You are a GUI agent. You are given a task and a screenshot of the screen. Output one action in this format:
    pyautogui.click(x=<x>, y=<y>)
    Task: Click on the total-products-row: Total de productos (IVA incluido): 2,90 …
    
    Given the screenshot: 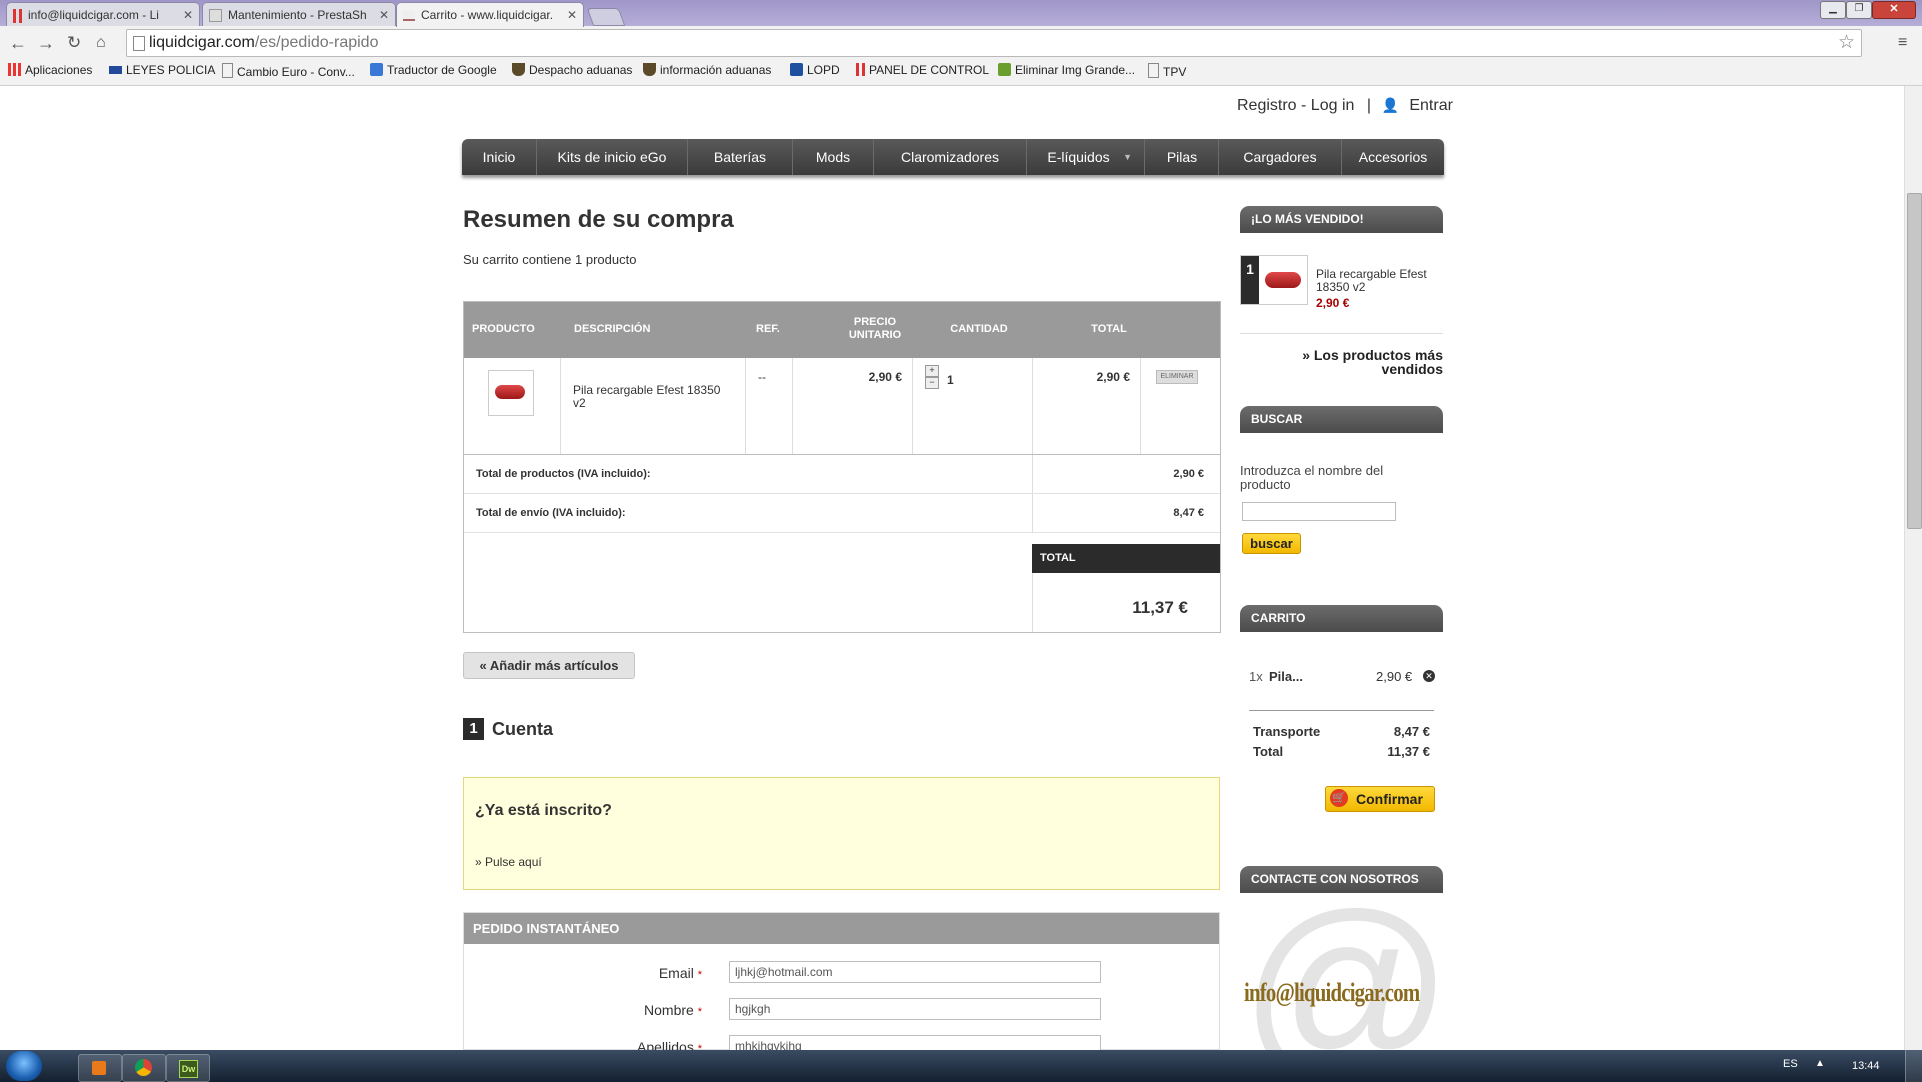 What is the action you would take?
    pyautogui.click(x=842, y=474)
    